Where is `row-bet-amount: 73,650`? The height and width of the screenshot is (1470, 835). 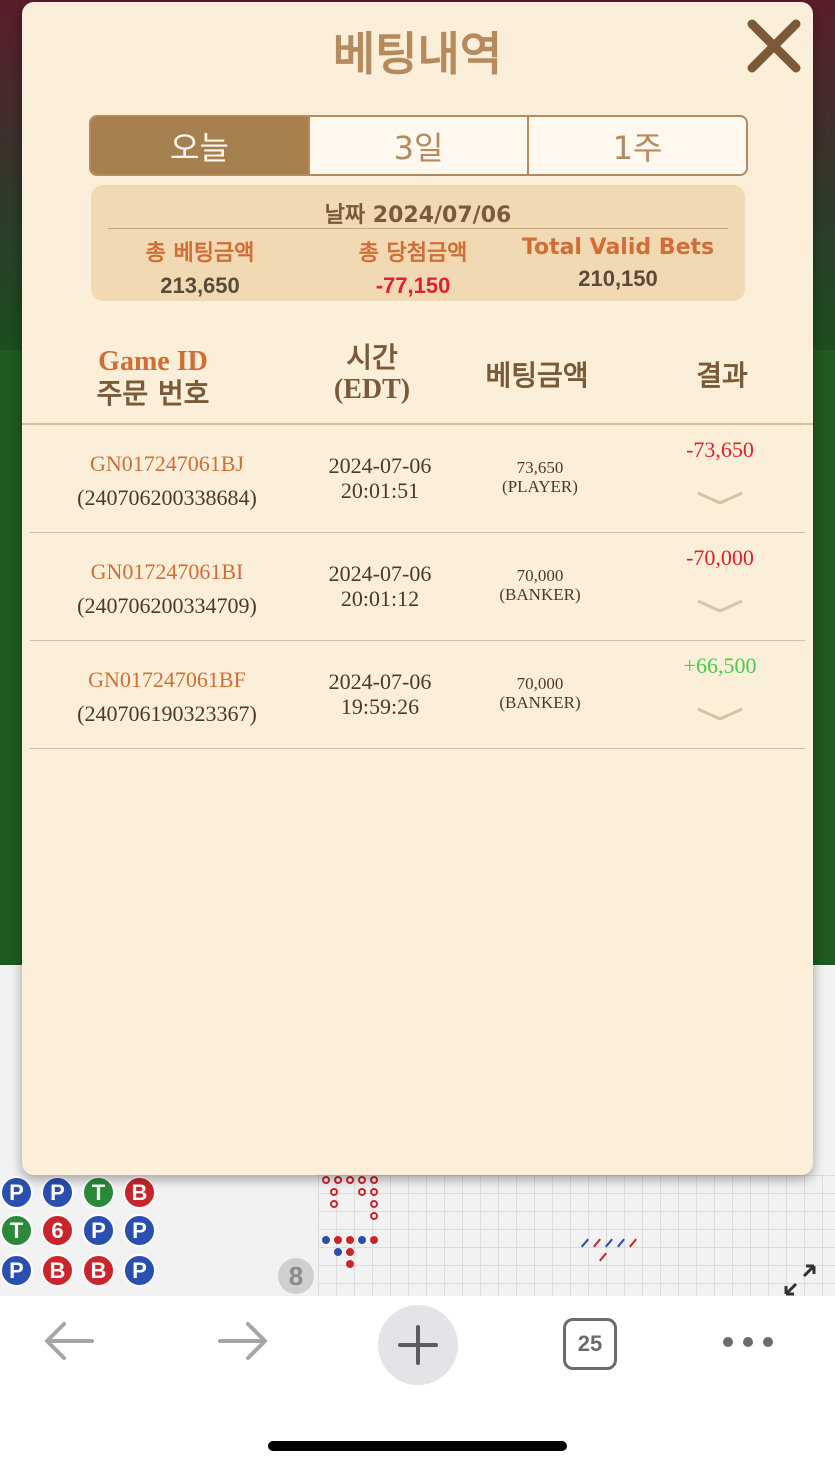 row-bet-amount: 73,650 is located at coordinates (540, 467).